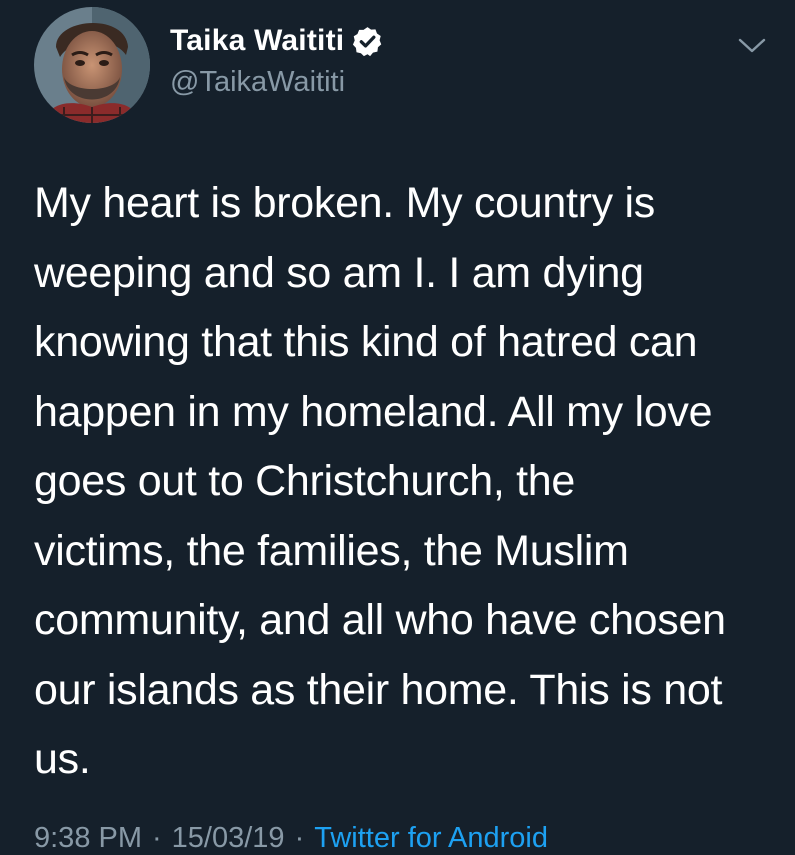 The height and width of the screenshot is (855, 795). I want to click on avatar, so click(92, 65).